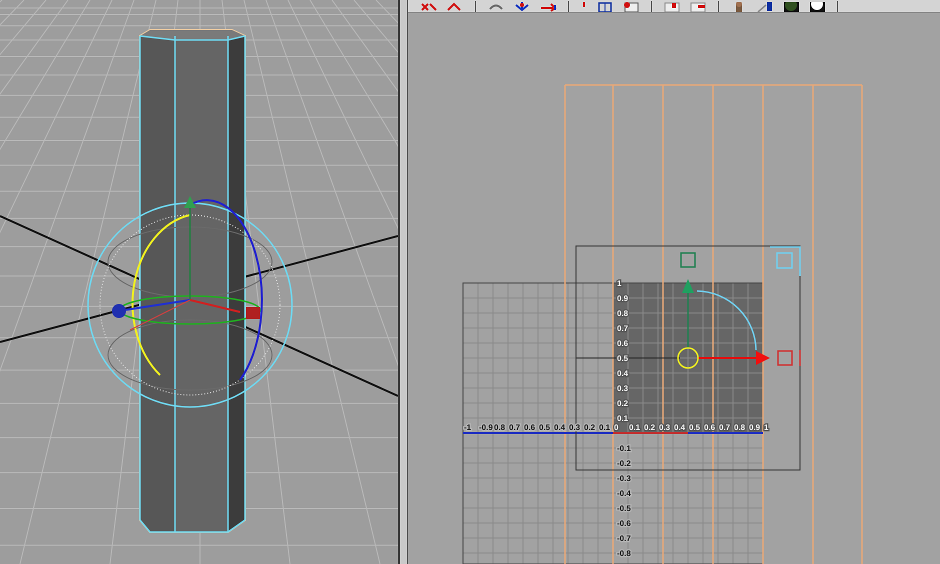 The width and height of the screenshot is (940, 564). I want to click on v-axis-tick-label: 0.3, so click(622, 388).